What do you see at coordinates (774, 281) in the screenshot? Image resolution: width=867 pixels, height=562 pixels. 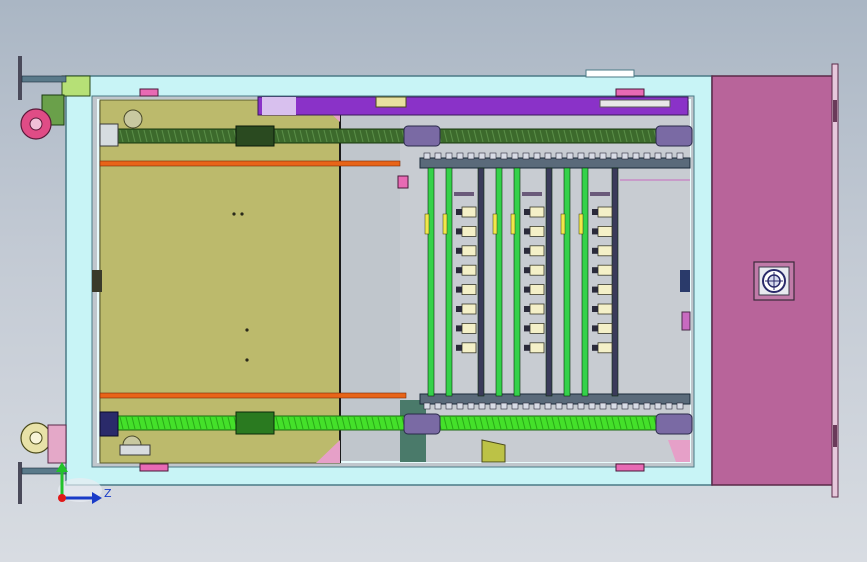 I see `door-lock-icon` at bounding box center [774, 281].